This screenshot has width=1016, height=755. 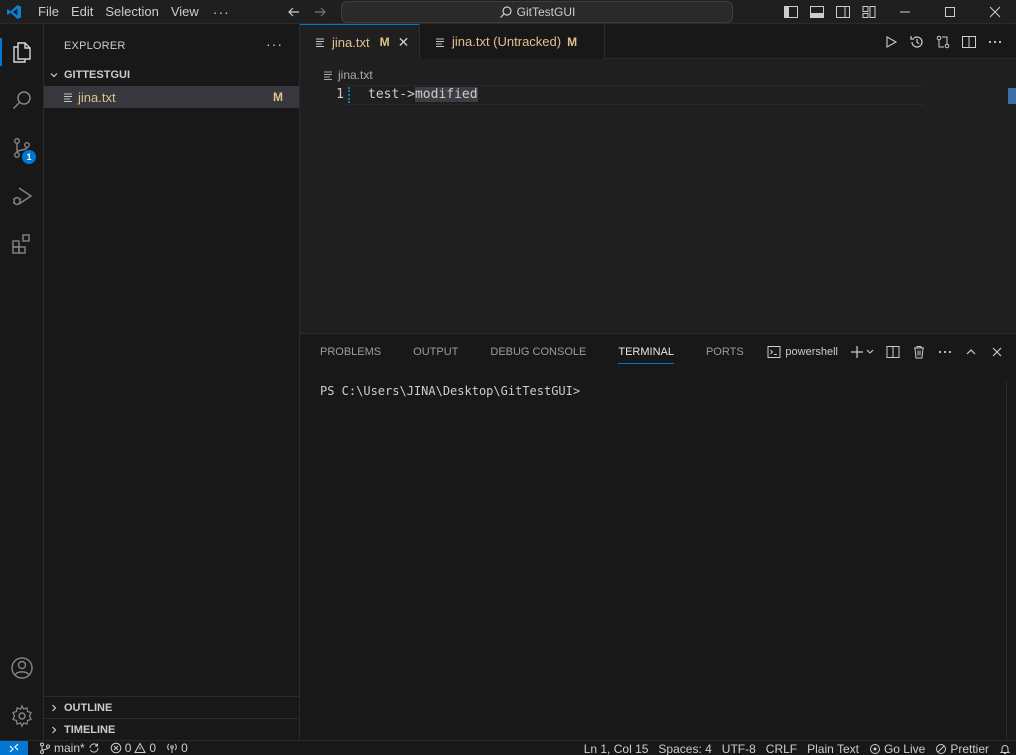 I want to click on panel-tab-output: OUTPUT, so click(x=431, y=352).